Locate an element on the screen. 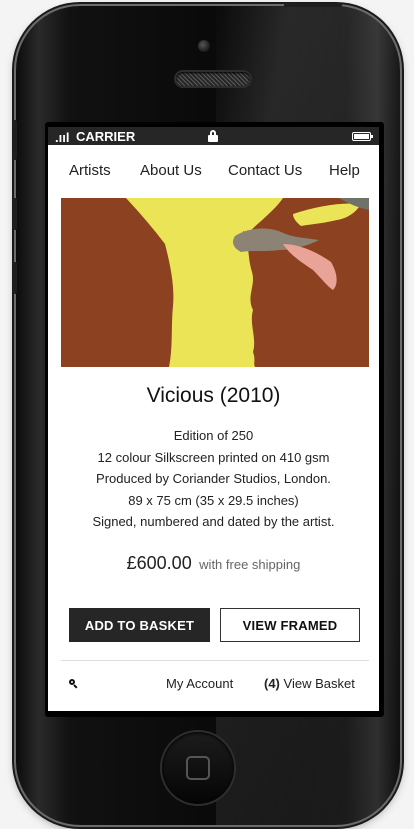 The height and width of the screenshot is (829, 414). detail-edition: Edition of 250 is located at coordinates (213, 435).